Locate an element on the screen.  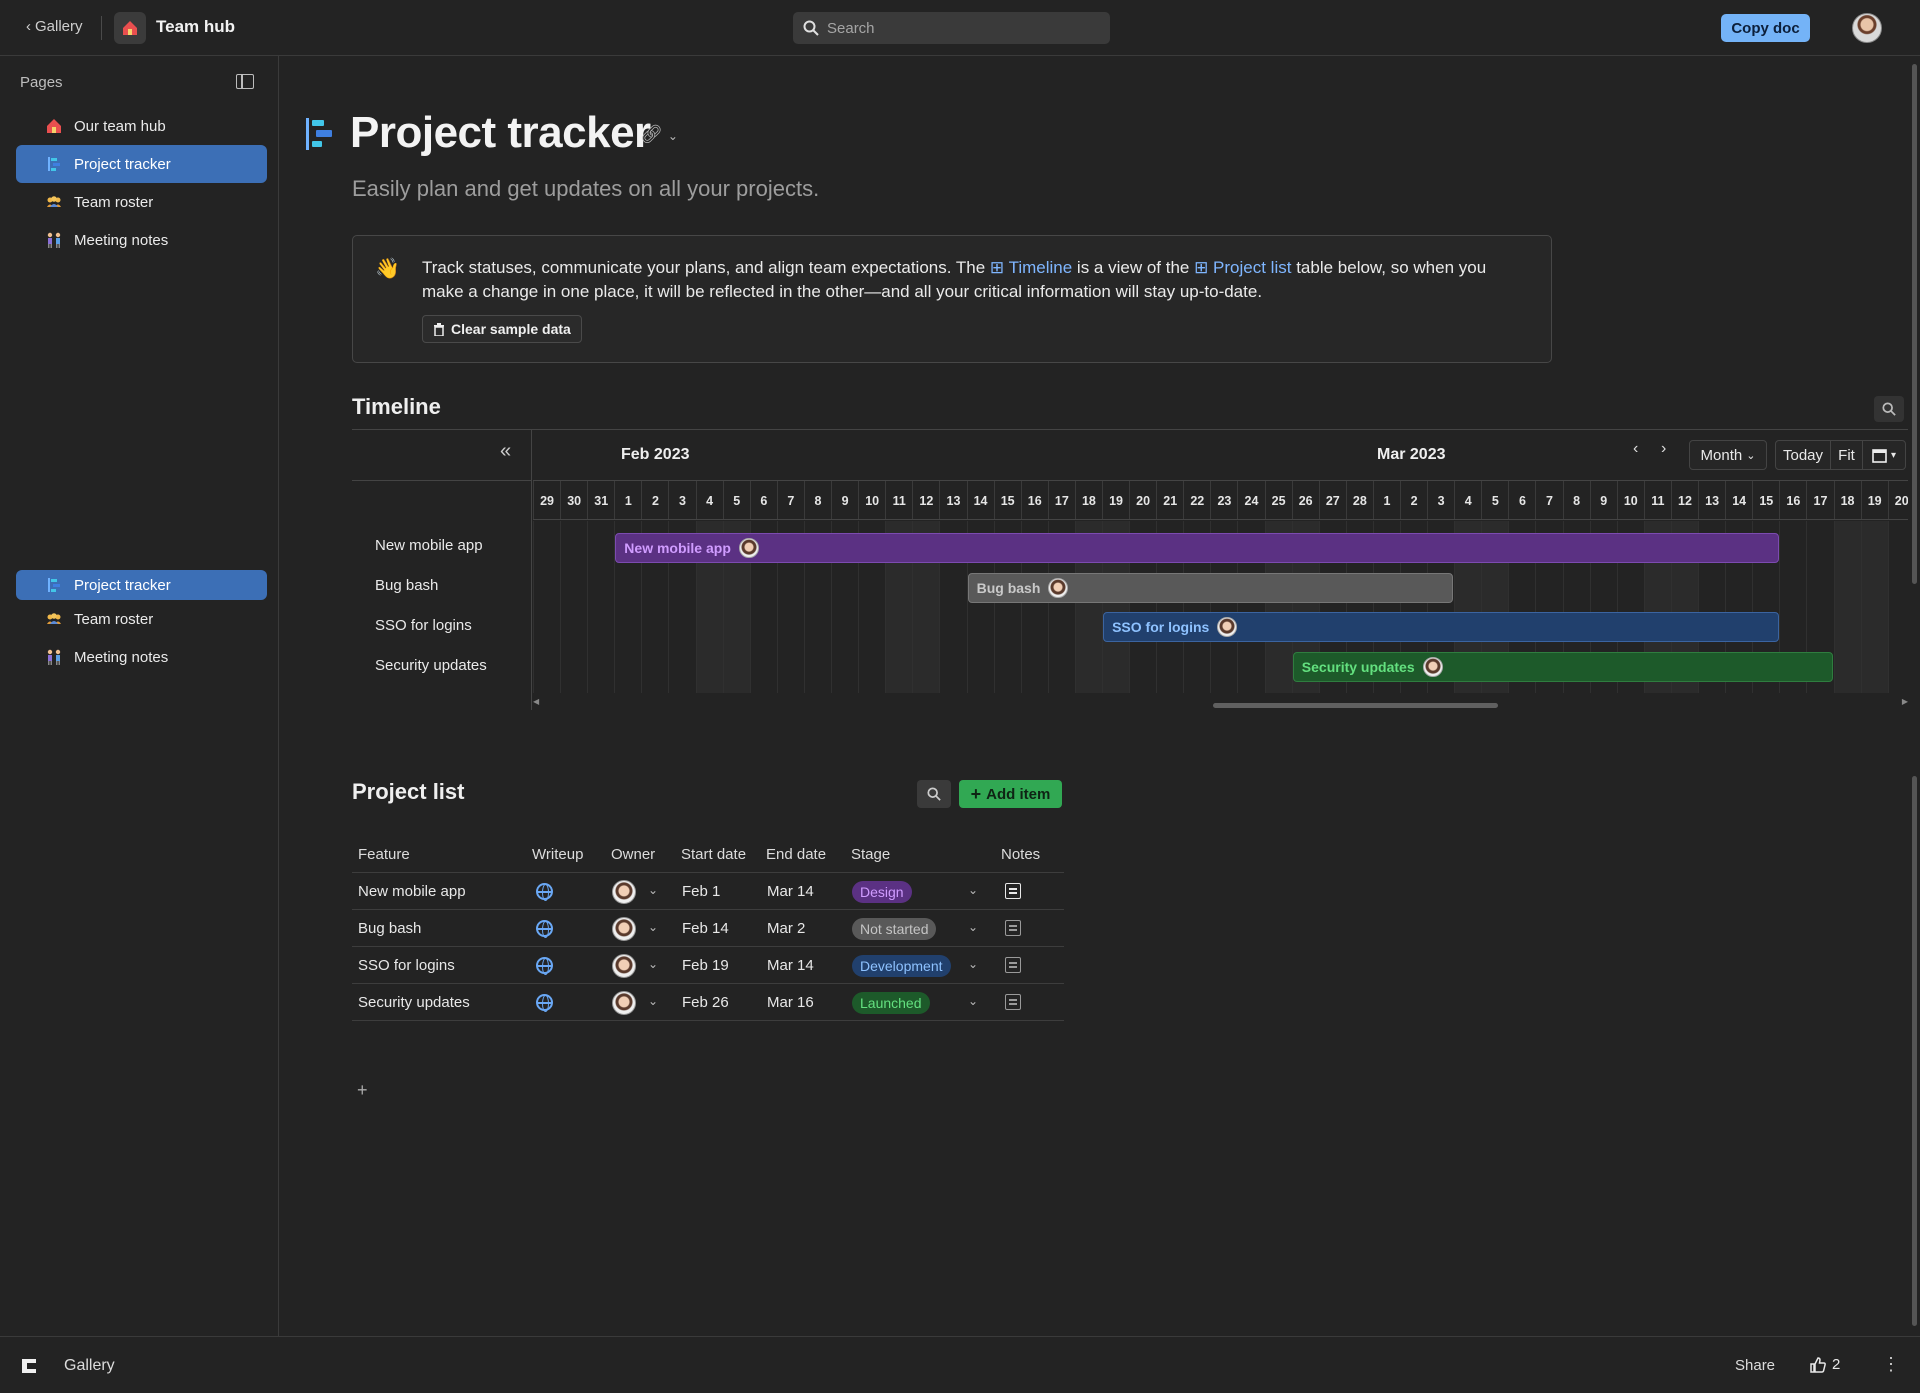
timeline-search-button is located at coordinates (1889, 409).